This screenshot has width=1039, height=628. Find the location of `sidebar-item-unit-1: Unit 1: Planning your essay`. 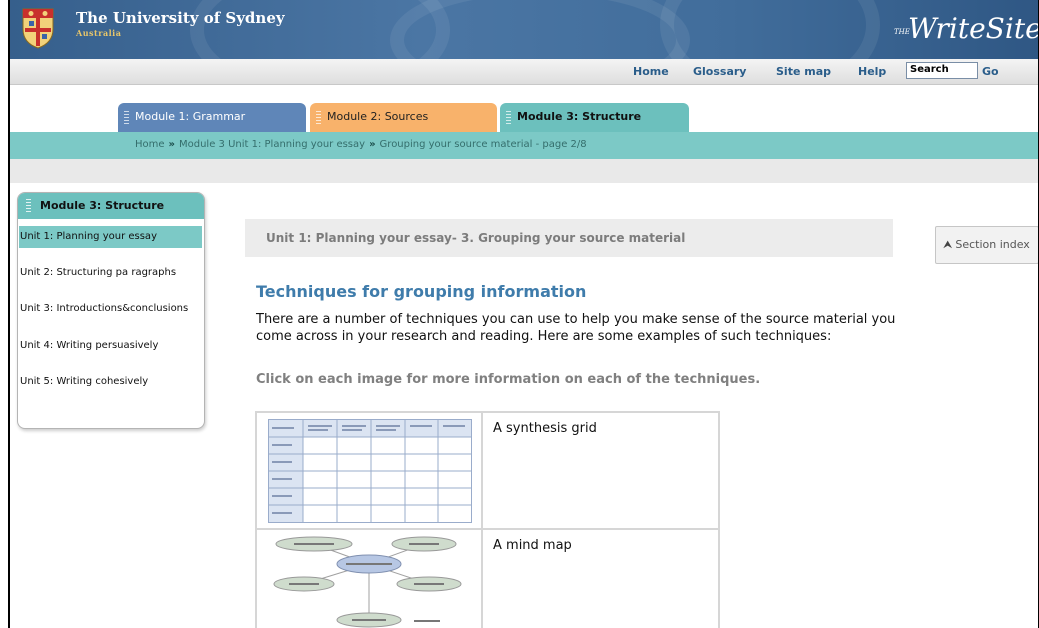

sidebar-item-unit-1: Unit 1: Planning your essay is located at coordinates (110, 237).